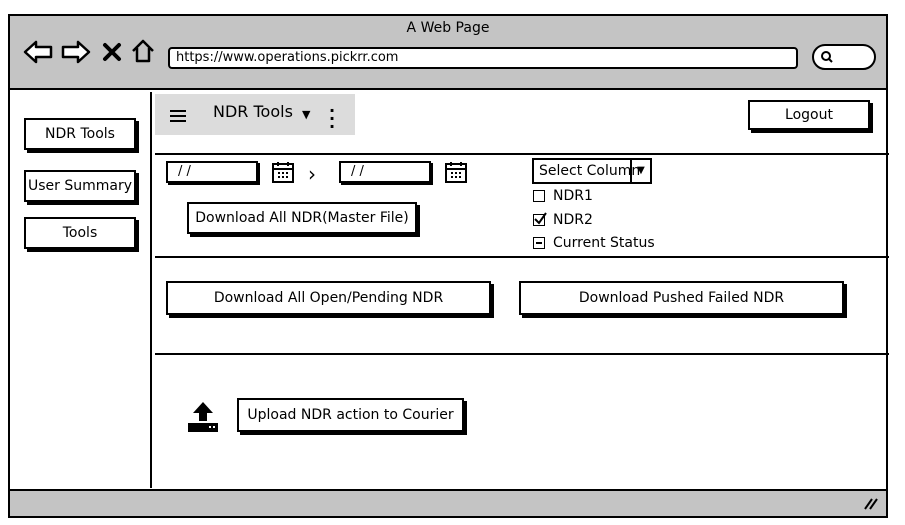 The height and width of the screenshot is (525, 905). I want to click on forward-arrow-icon, so click(76, 52).